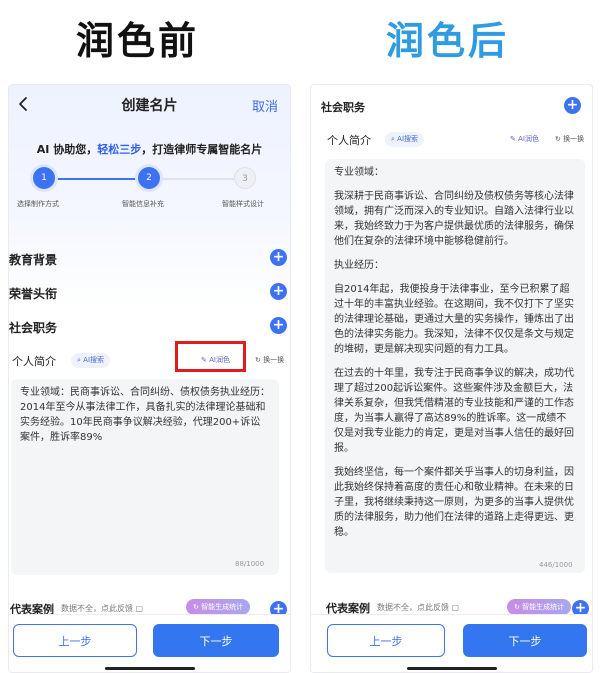 This screenshot has width=600, height=673. I want to click on add-honors-button: +, so click(278, 291).